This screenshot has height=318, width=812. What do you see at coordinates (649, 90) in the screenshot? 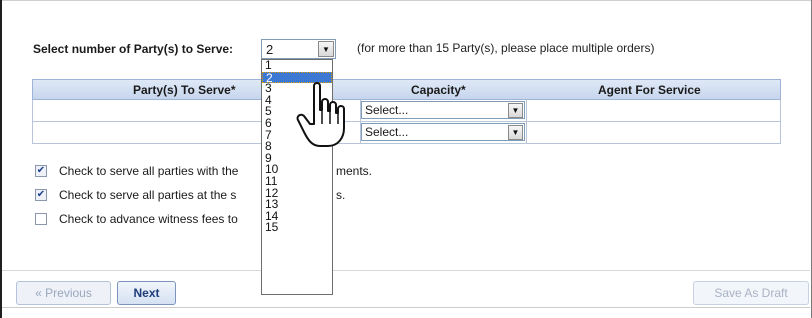
I see `header-agent: Agent For Service` at bounding box center [649, 90].